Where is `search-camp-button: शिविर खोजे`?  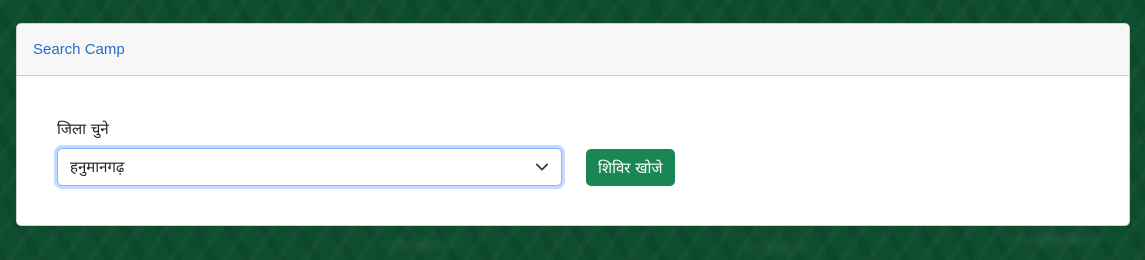
search-camp-button: शिविर खोजे is located at coordinates (630, 167).